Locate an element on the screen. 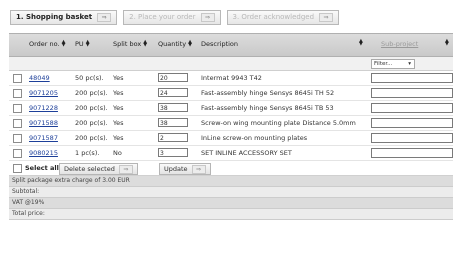  column-label: Sub-project is located at coordinates (400, 44).